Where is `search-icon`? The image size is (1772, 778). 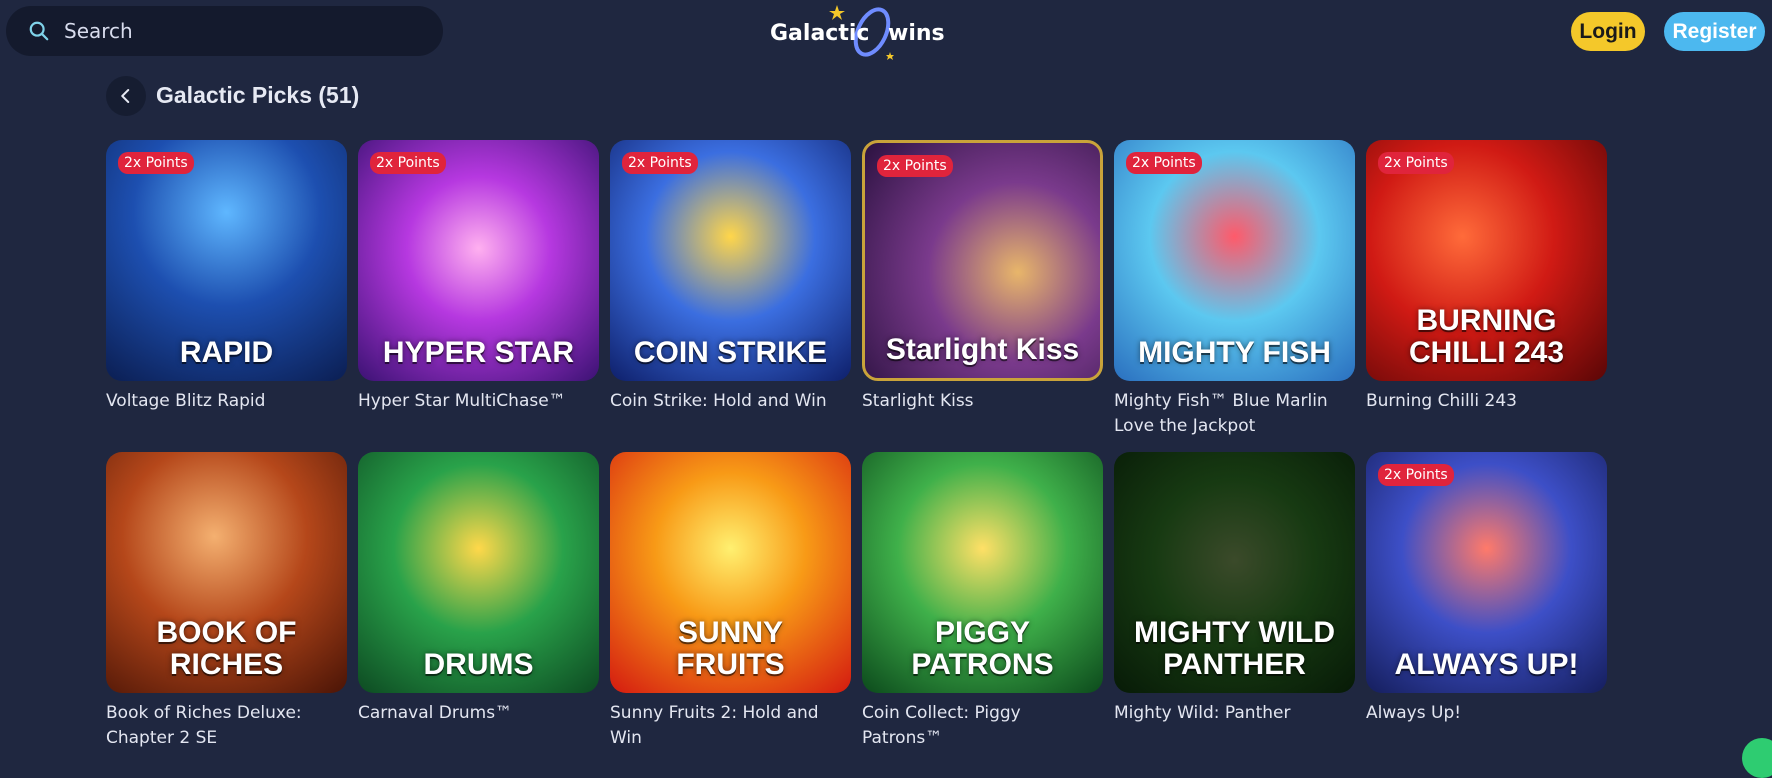 search-icon is located at coordinates (39, 31).